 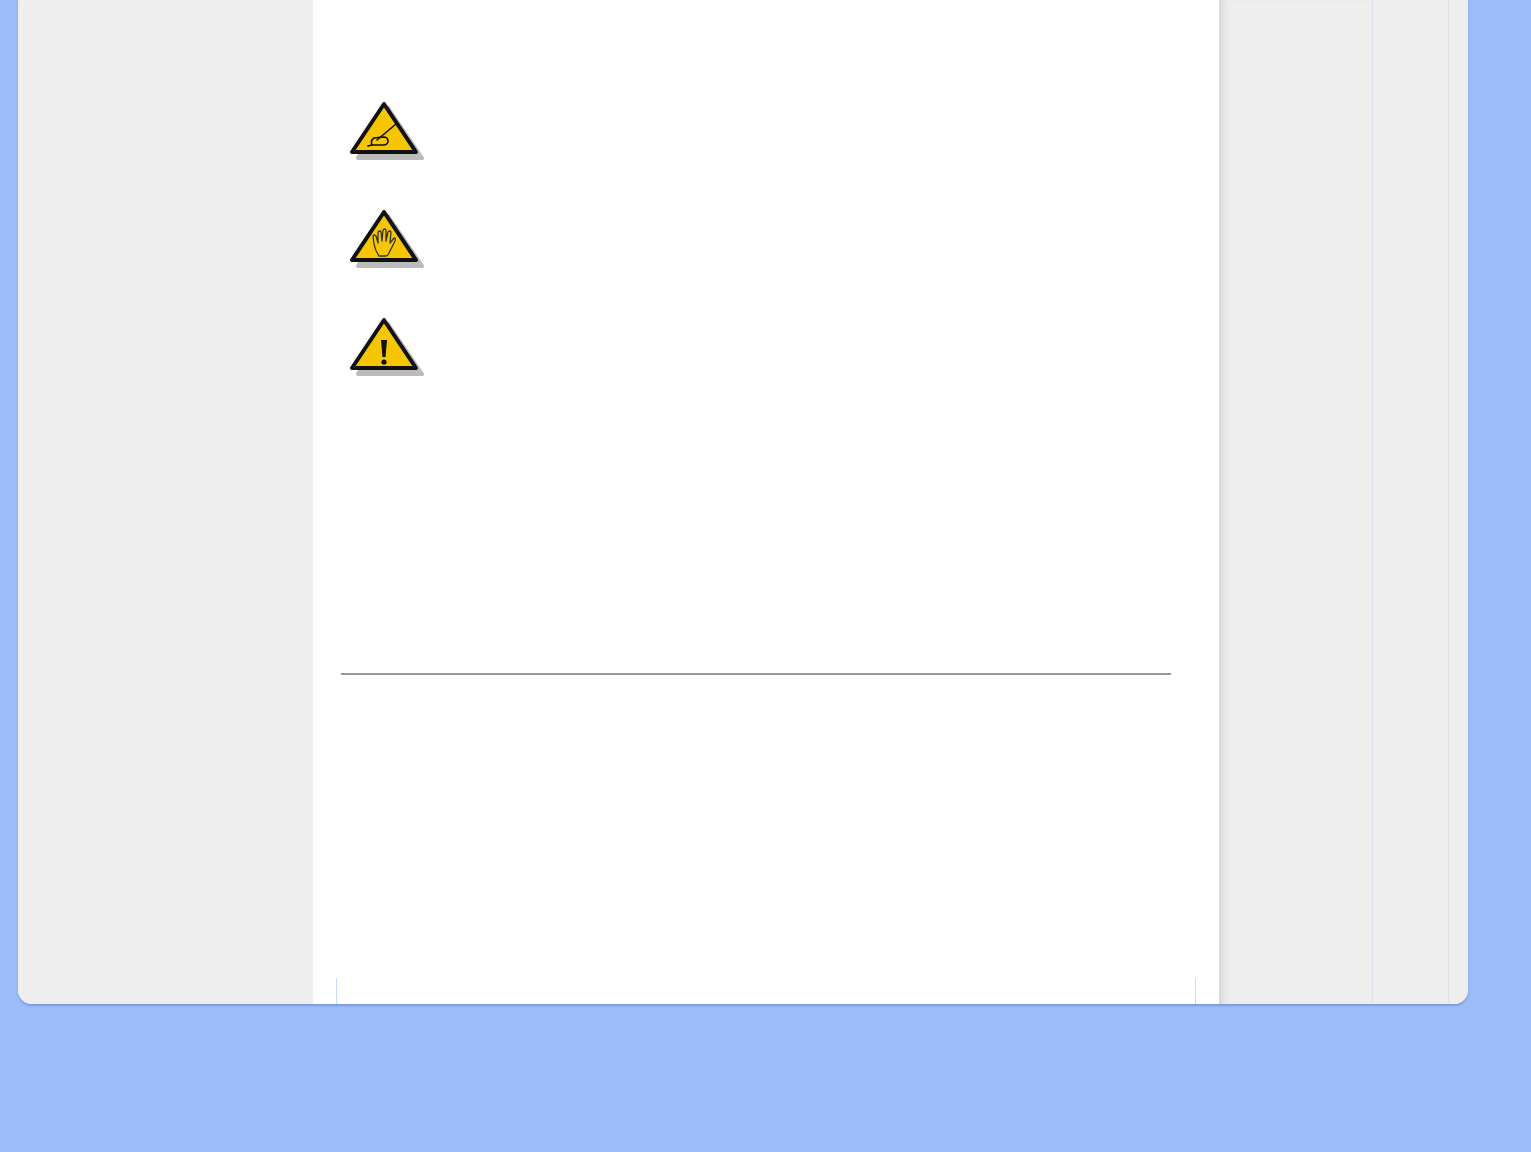 What do you see at coordinates (387, 238) in the screenshot?
I see `hand-warning-icon` at bounding box center [387, 238].